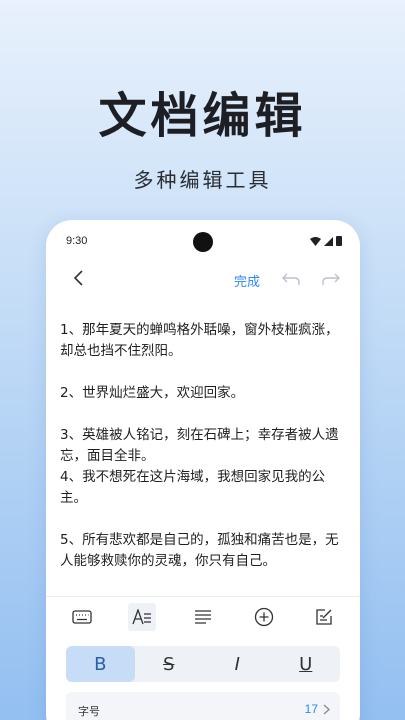 This screenshot has height=720, width=405. I want to click on edit-note-button, so click(324, 617).